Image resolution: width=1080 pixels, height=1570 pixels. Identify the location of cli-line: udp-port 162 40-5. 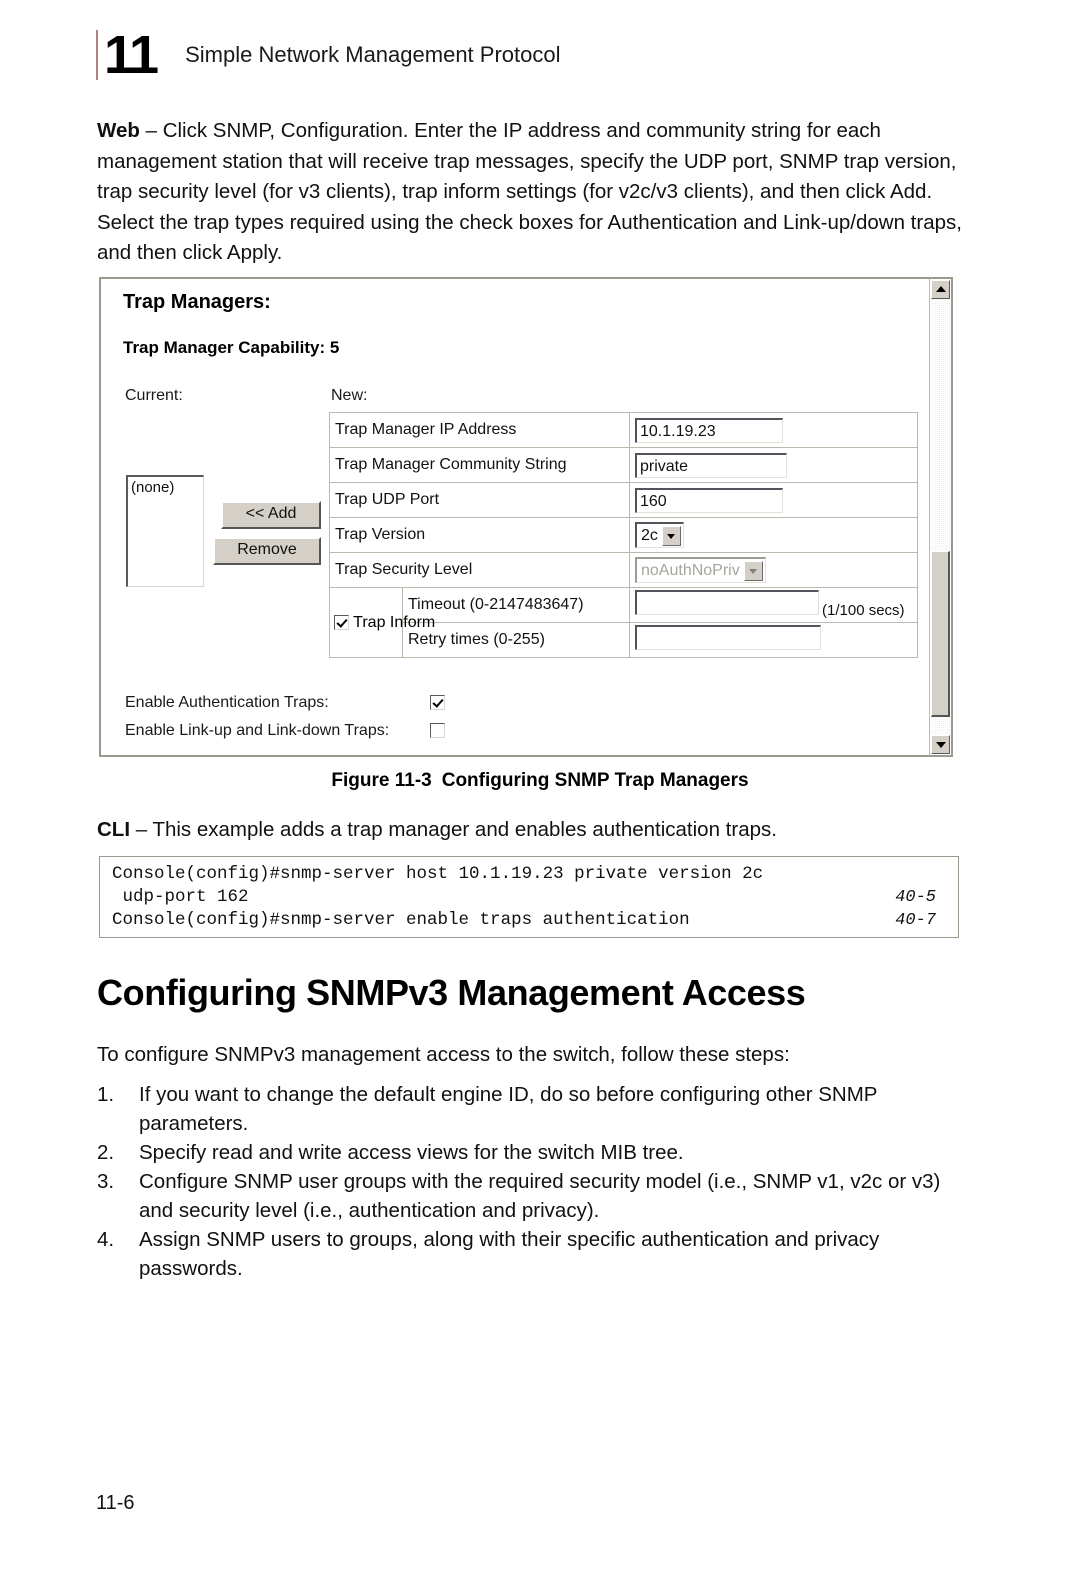
(530, 897).